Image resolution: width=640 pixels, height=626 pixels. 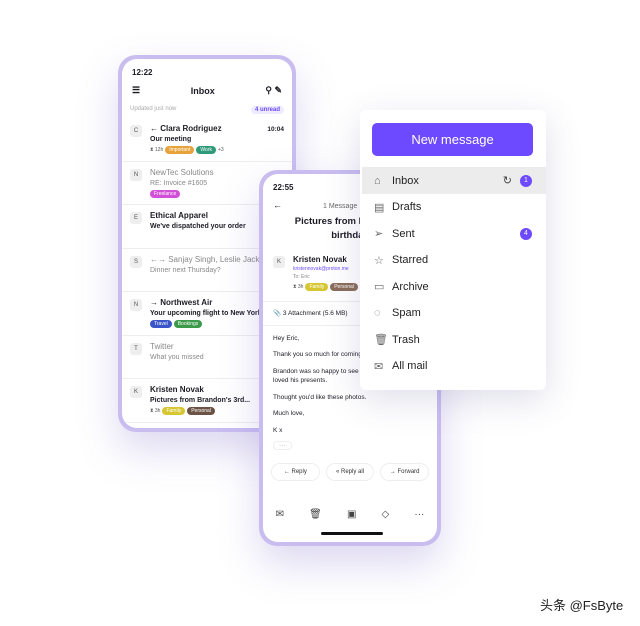 I want to click on folder-all-mail: ✉ All mail, so click(x=454, y=366).